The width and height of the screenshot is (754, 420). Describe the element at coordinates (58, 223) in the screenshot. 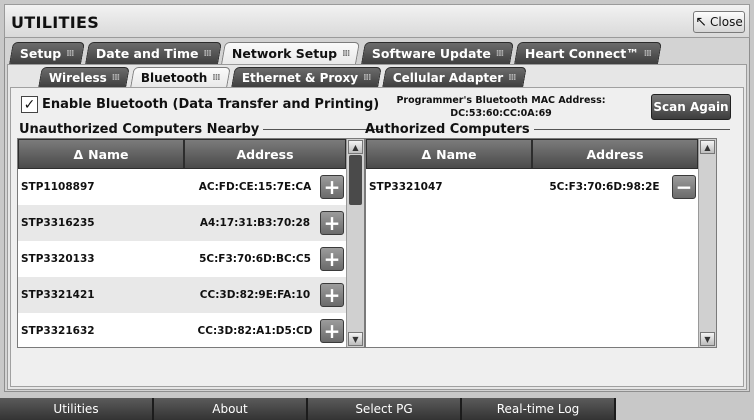

I see `computer-name: STP3316235` at that location.